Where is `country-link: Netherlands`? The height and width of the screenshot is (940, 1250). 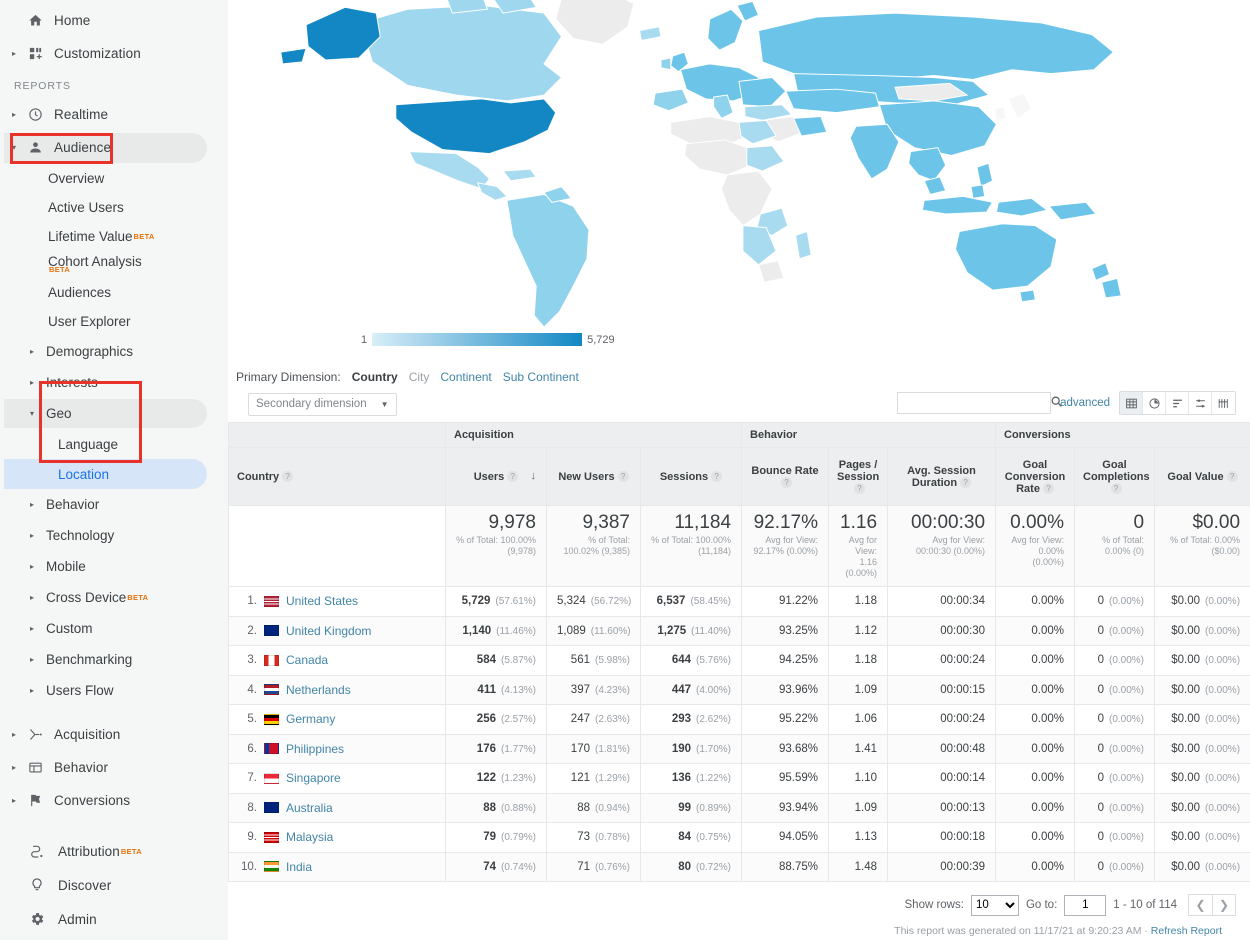
country-link: Netherlands is located at coordinates (318, 690).